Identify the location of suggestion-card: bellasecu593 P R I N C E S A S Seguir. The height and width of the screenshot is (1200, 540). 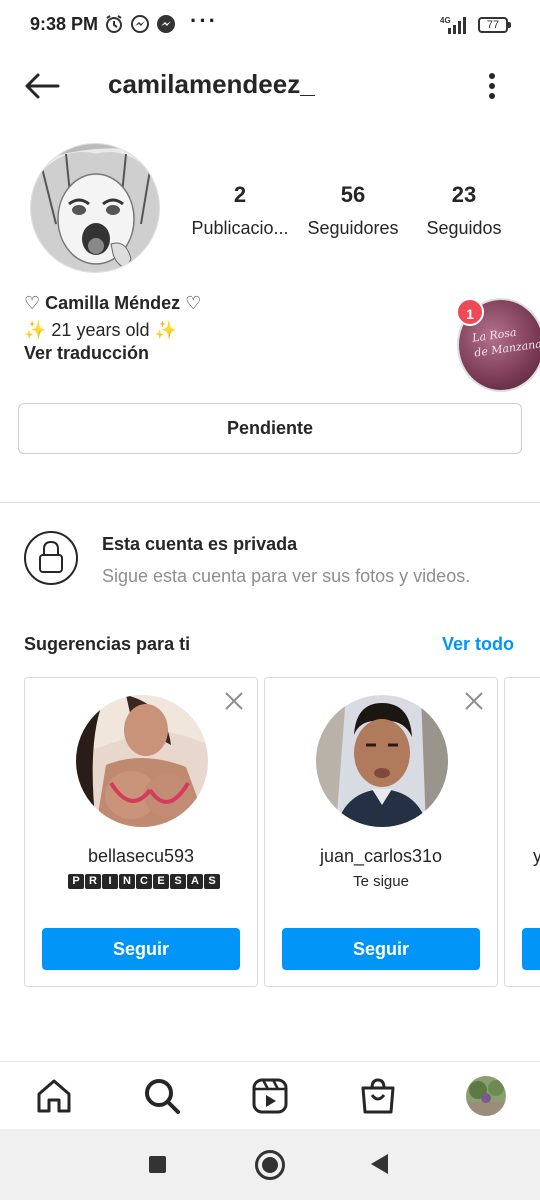
(141, 832).